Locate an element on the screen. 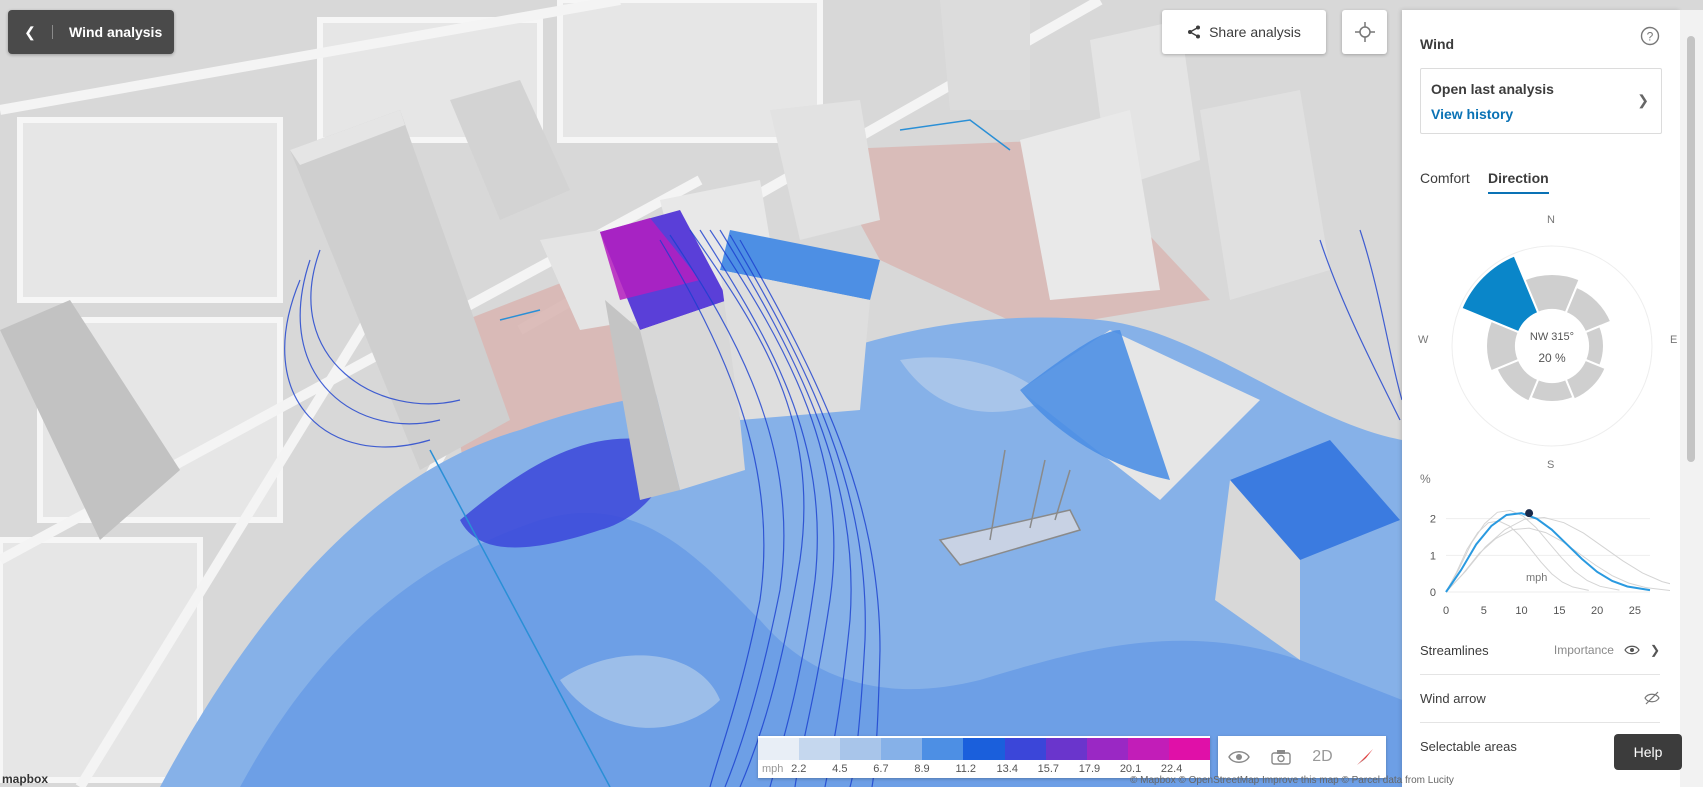  wind-rose-percent-label: 20 % is located at coordinates (1552, 358).